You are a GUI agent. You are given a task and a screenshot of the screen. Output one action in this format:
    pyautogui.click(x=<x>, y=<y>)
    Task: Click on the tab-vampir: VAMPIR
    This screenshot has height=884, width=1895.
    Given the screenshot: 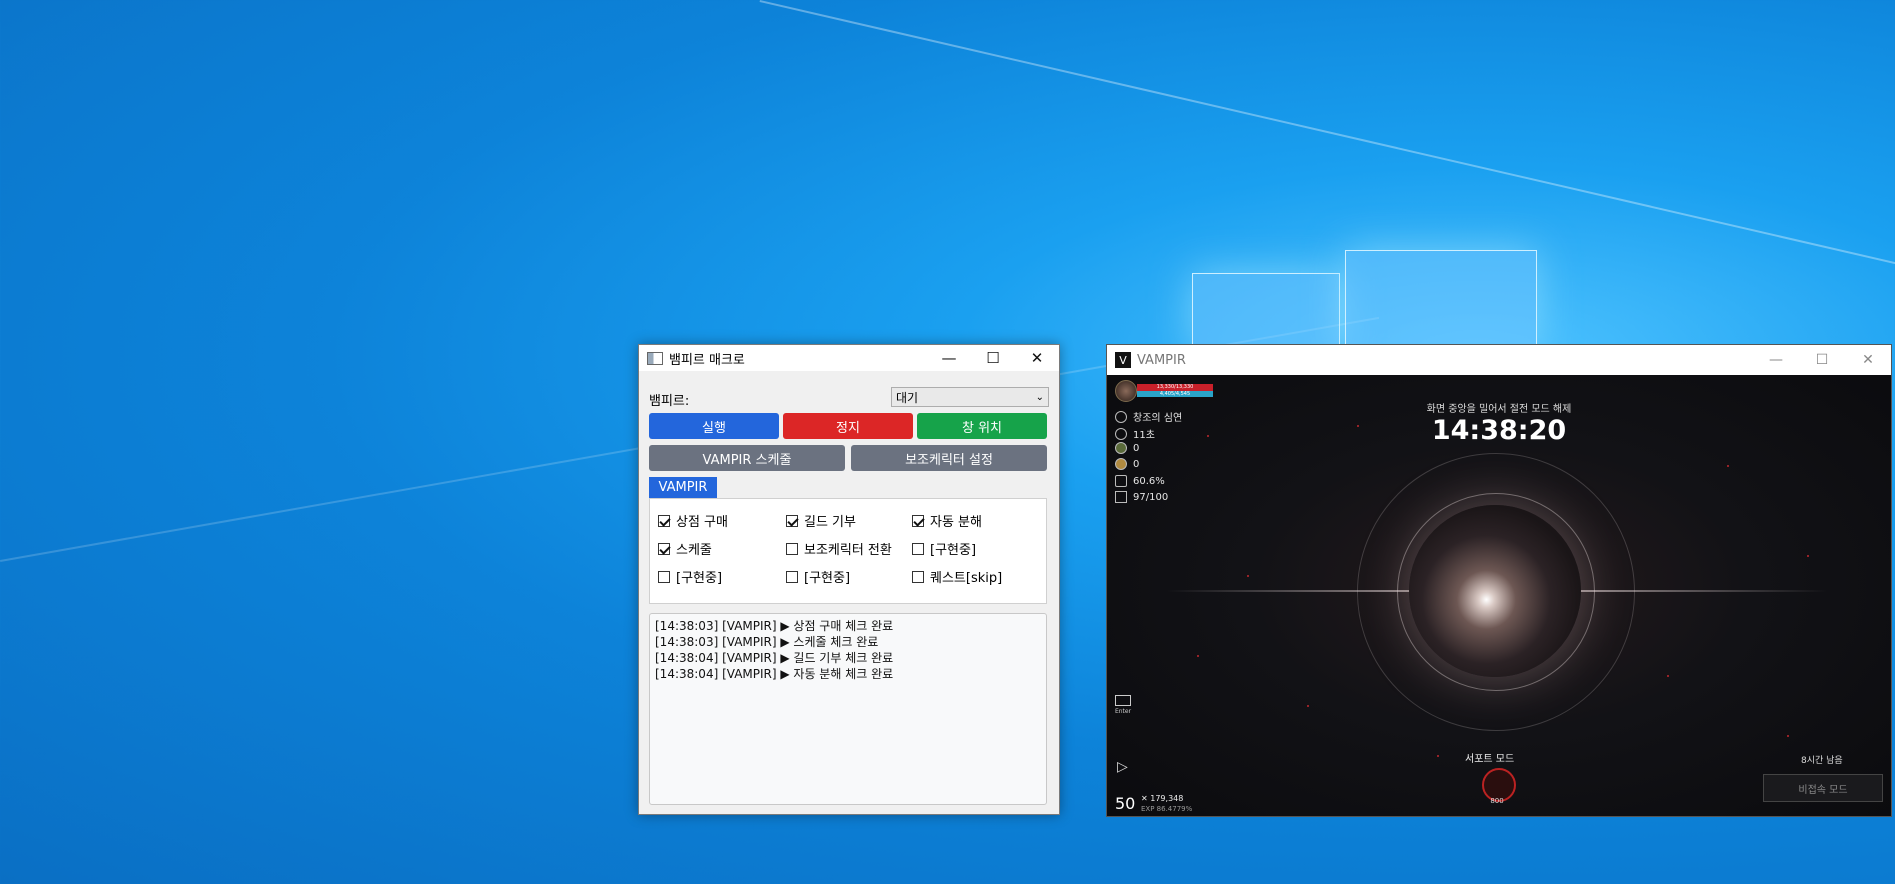 What is the action you would take?
    pyautogui.click(x=683, y=487)
    